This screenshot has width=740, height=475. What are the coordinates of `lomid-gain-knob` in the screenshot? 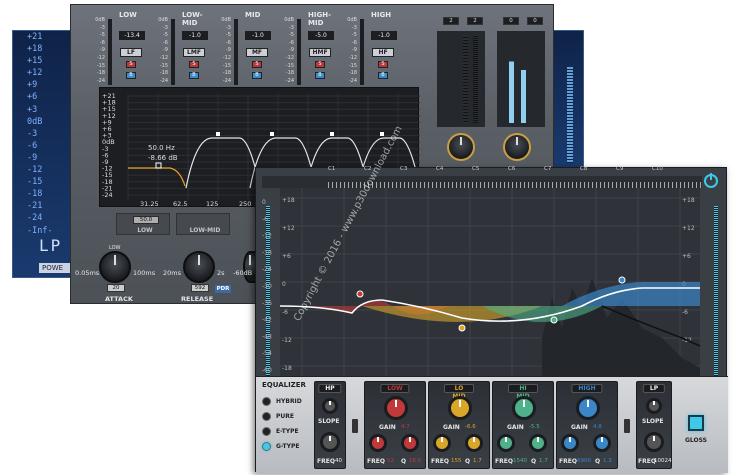 It's located at (460, 408).